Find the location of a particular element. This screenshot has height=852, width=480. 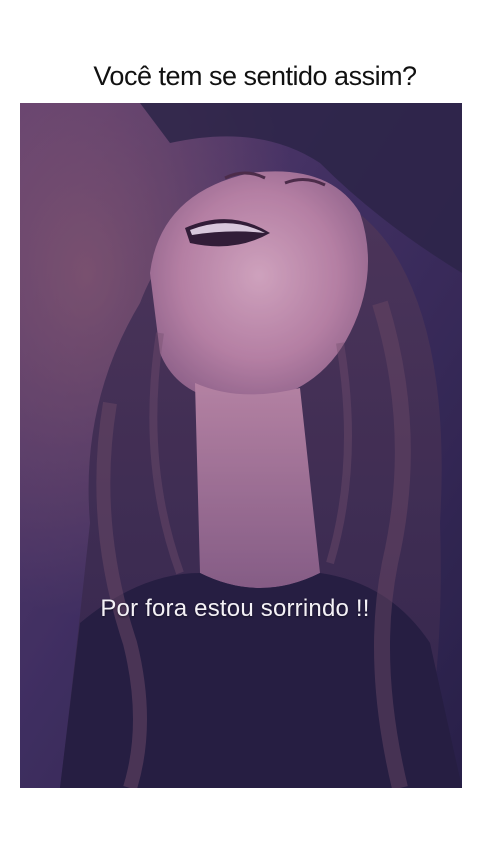

bottom-spacer is located at coordinates (240, 820).